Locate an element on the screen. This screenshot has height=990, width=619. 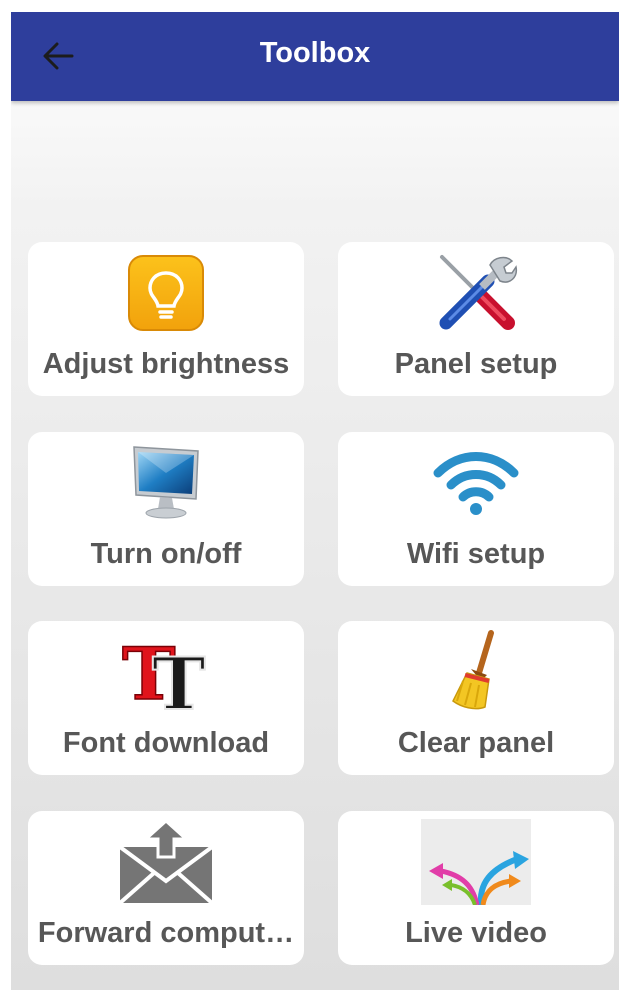
lightbulb-icon is located at coordinates (166, 293).